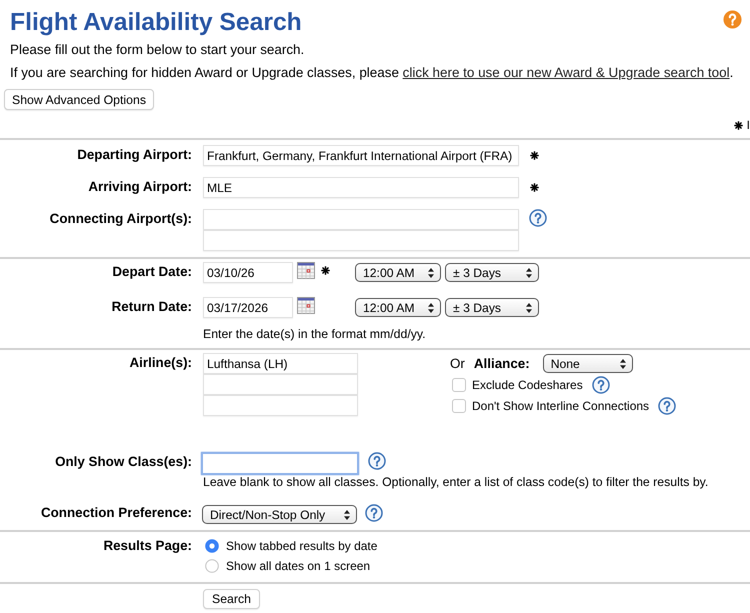  I want to click on radio-label: Show all dates on 1 screen, so click(298, 566).